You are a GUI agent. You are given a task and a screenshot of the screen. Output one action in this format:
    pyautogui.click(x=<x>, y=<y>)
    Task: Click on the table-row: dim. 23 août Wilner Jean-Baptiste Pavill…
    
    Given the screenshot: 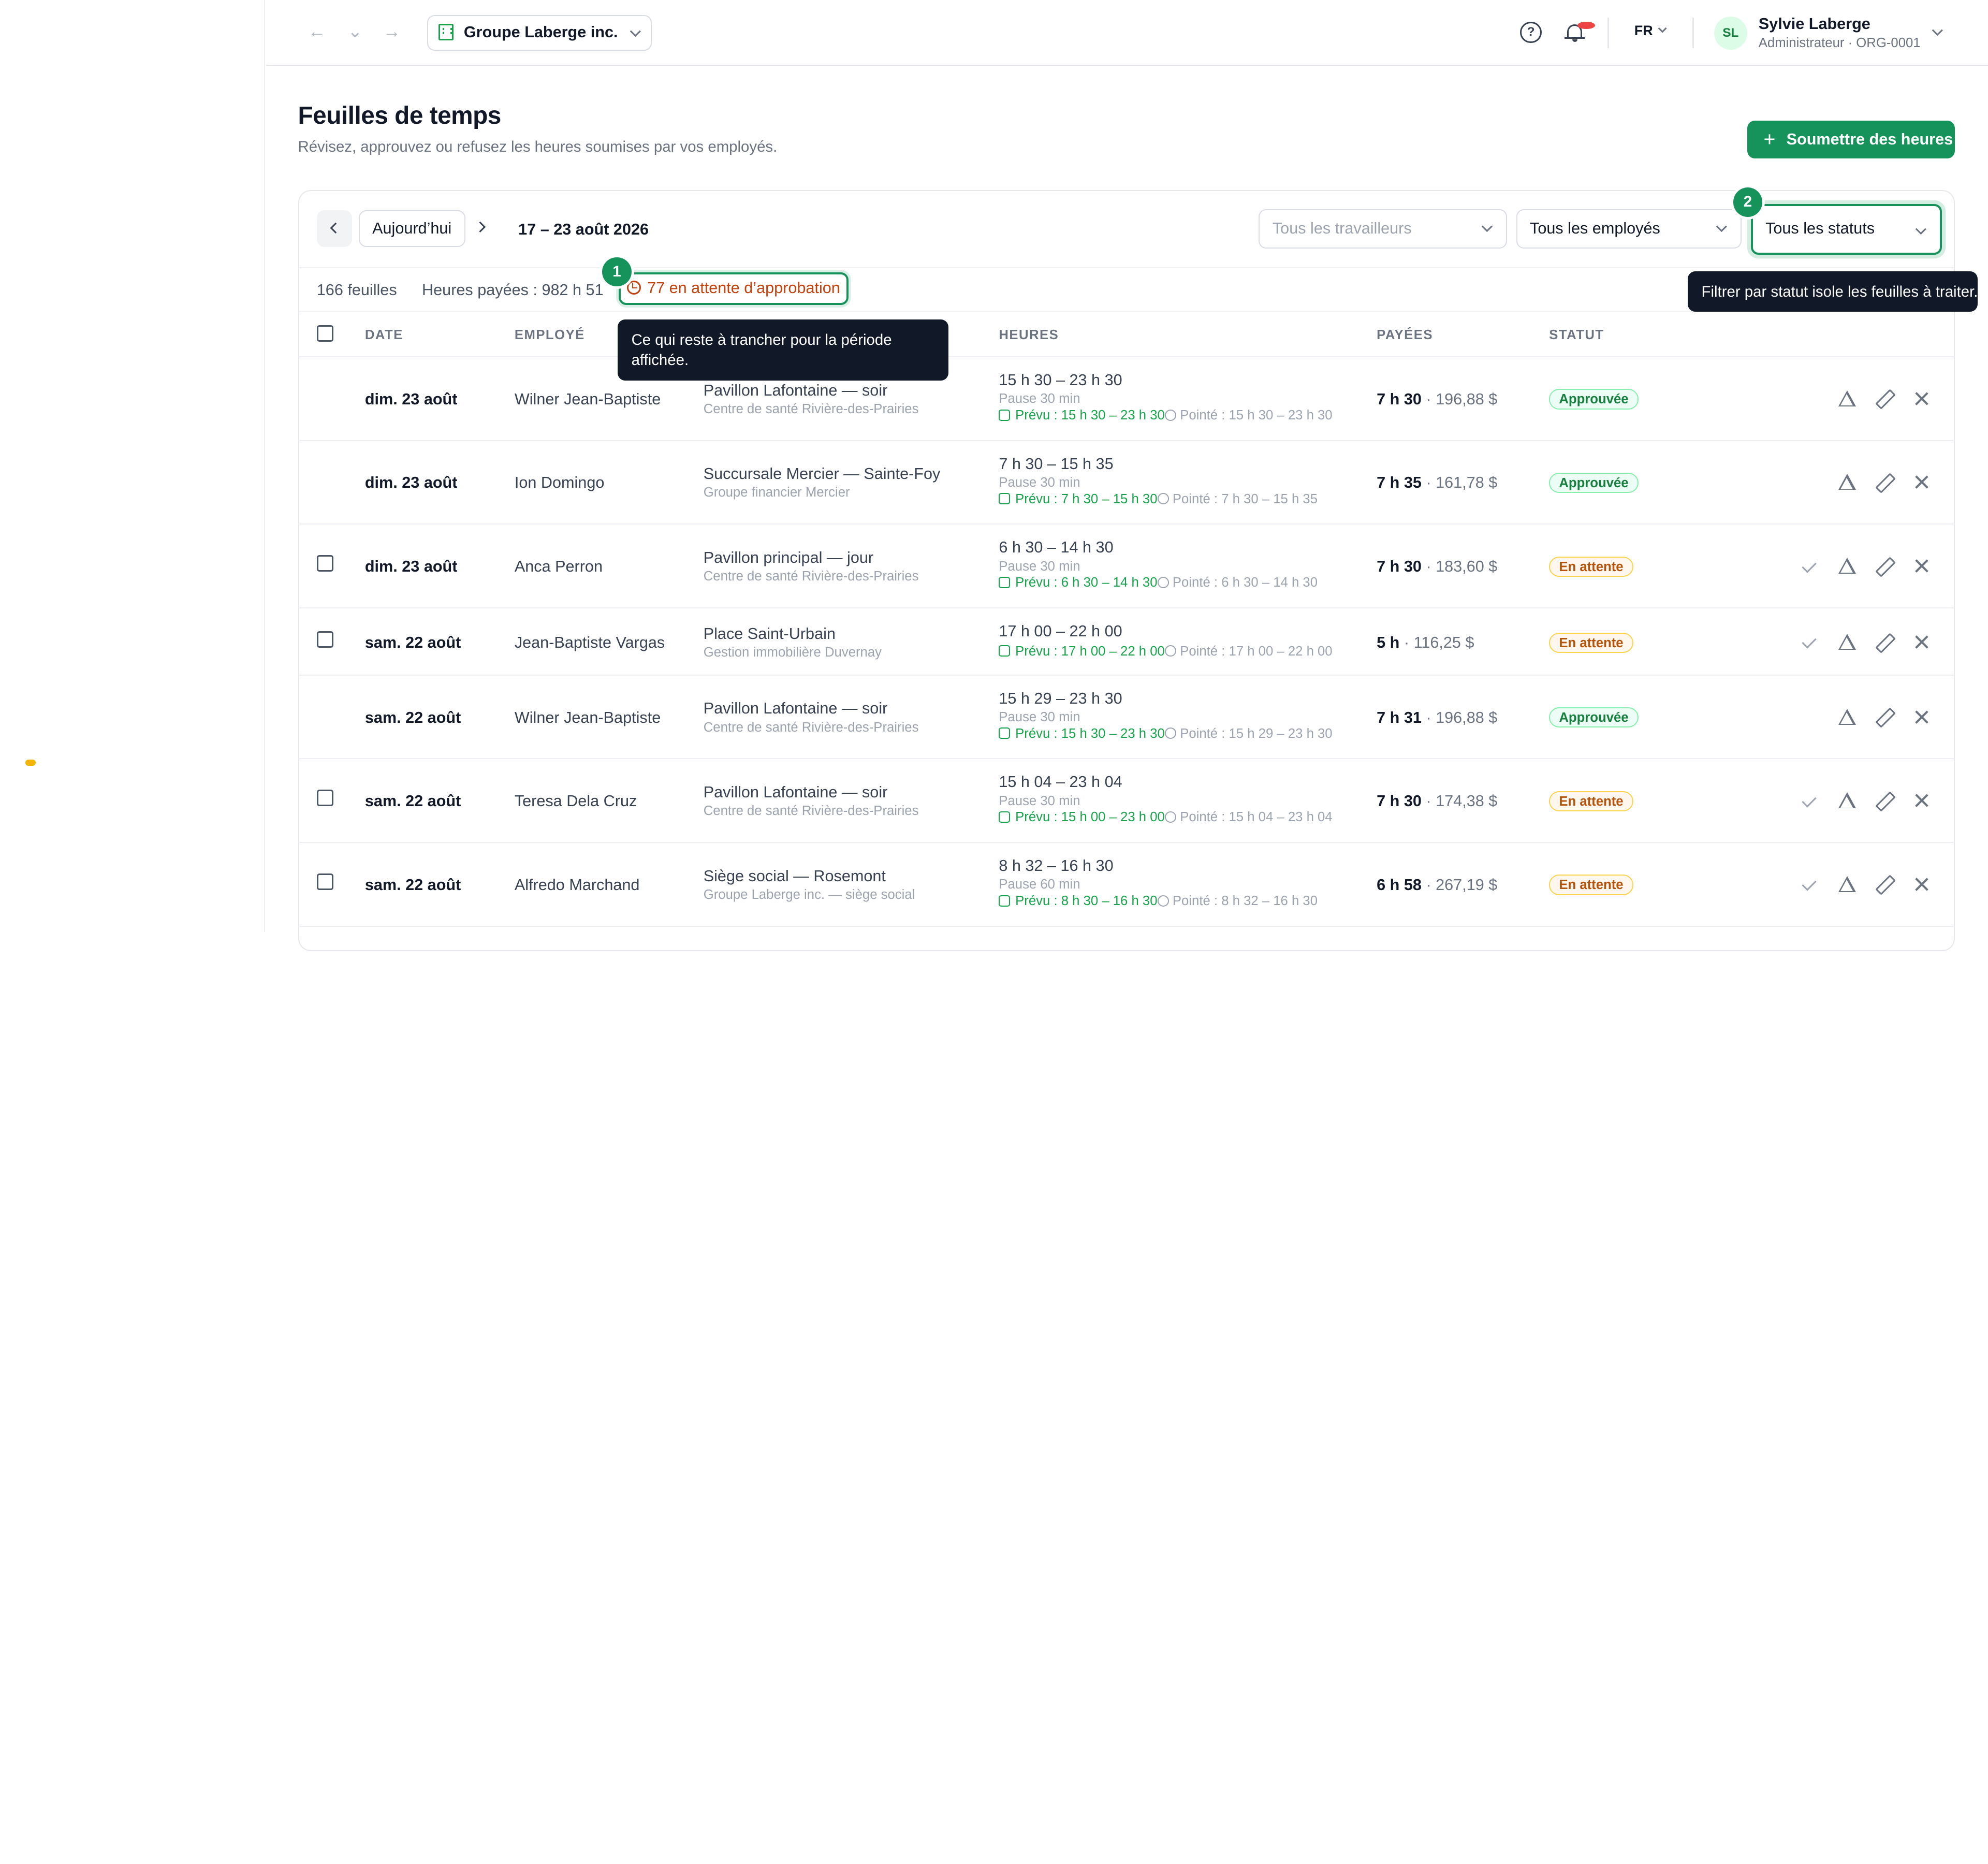 What is the action you would take?
    pyautogui.click(x=1126, y=399)
    